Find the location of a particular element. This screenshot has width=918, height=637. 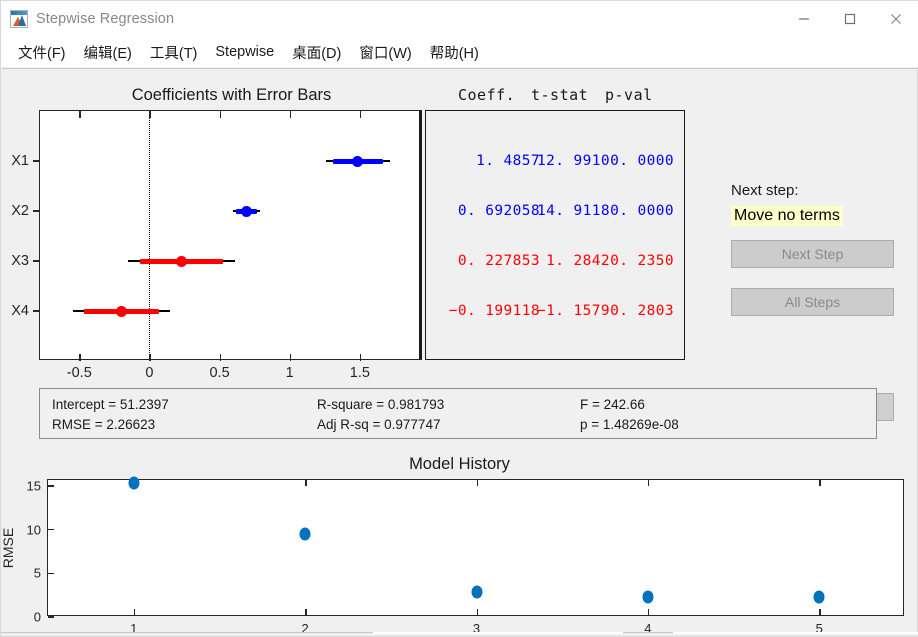

model-history-ylabel: RMSE is located at coordinates (8, 547).